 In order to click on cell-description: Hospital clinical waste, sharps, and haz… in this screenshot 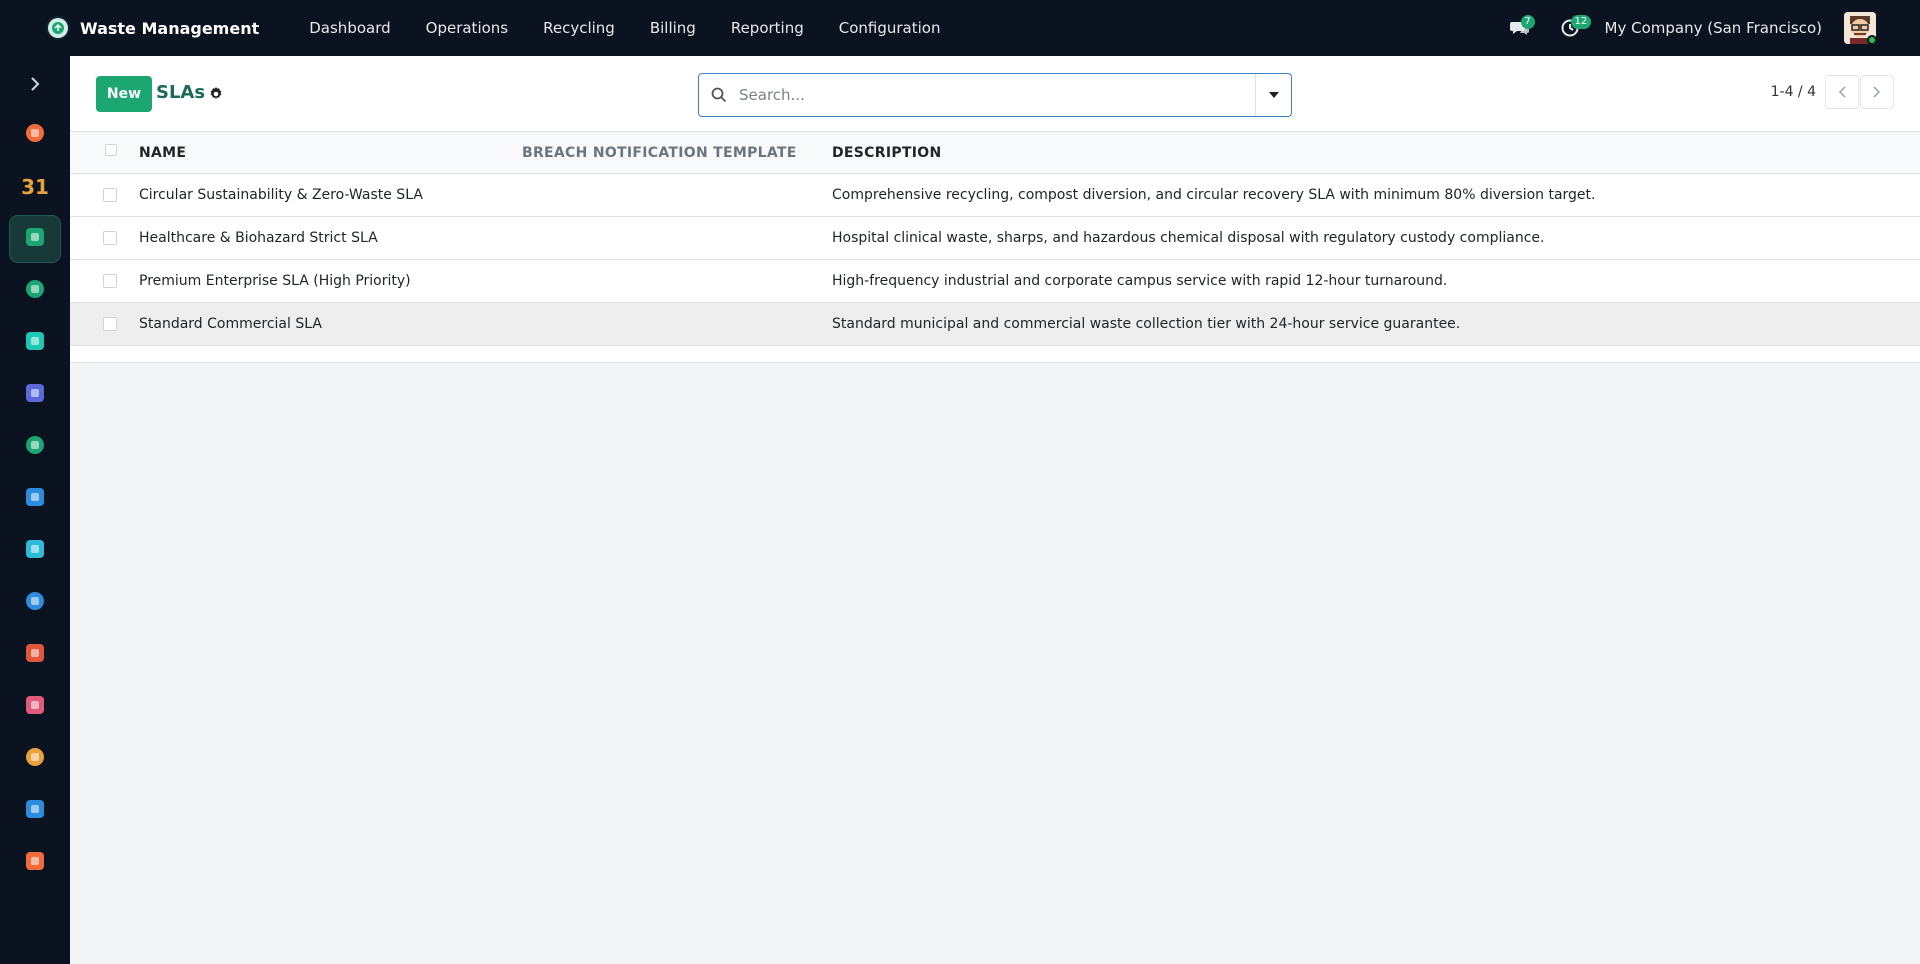, I will do `click(1376, 238)`.